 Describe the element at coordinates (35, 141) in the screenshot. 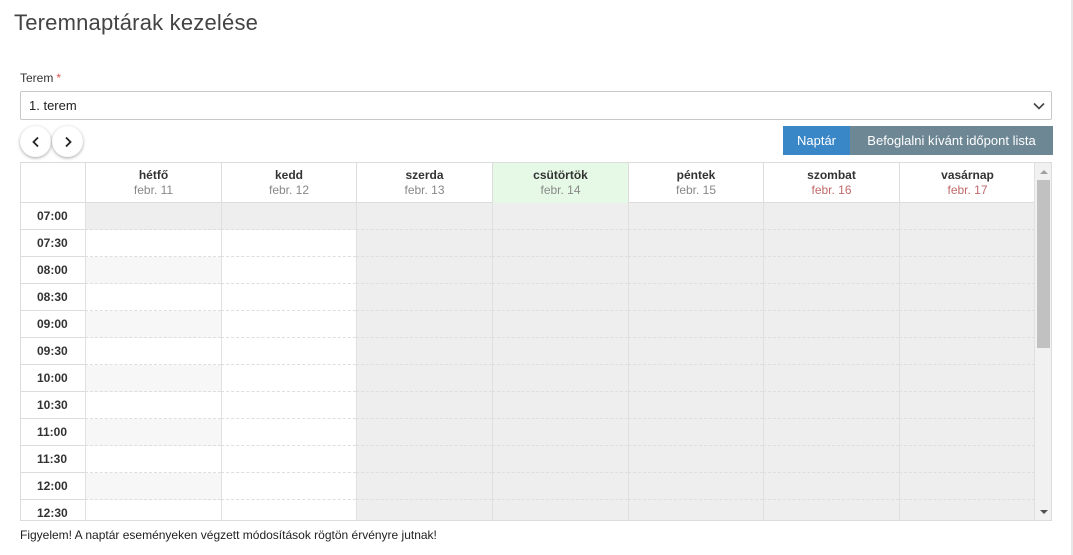

I see `prev-week-button` at that location.